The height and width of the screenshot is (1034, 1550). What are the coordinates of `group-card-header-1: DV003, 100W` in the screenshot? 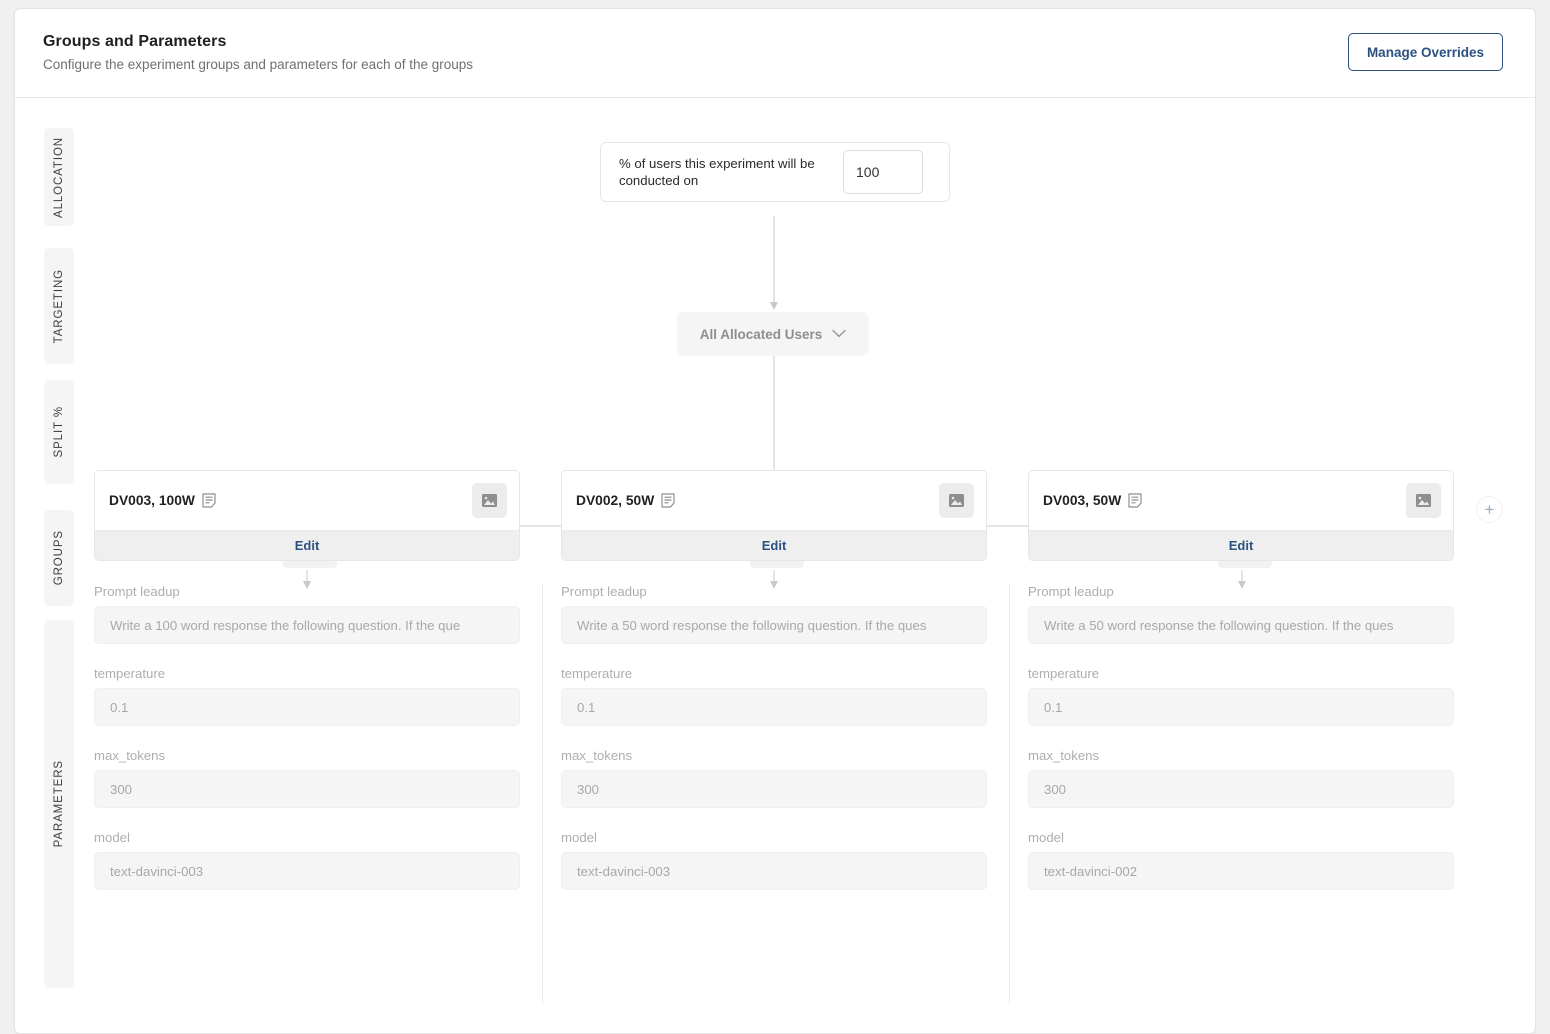 It's located at (307, 500).